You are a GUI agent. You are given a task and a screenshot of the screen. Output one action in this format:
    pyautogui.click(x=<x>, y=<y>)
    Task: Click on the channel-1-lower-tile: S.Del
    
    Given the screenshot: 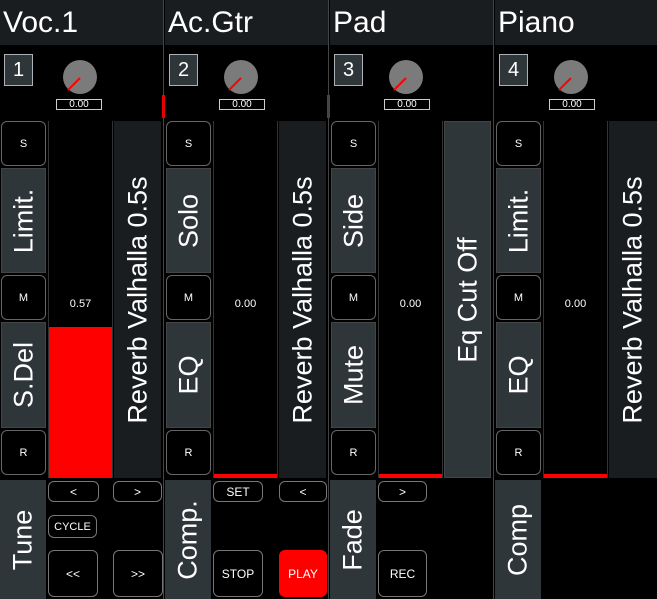 What is the action you would take?
    pyautogui.click(x=23, y=375)
    